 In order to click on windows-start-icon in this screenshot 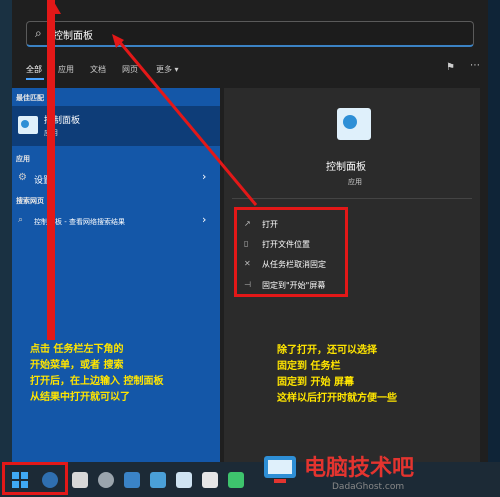, I will do `click(20, 480)`.